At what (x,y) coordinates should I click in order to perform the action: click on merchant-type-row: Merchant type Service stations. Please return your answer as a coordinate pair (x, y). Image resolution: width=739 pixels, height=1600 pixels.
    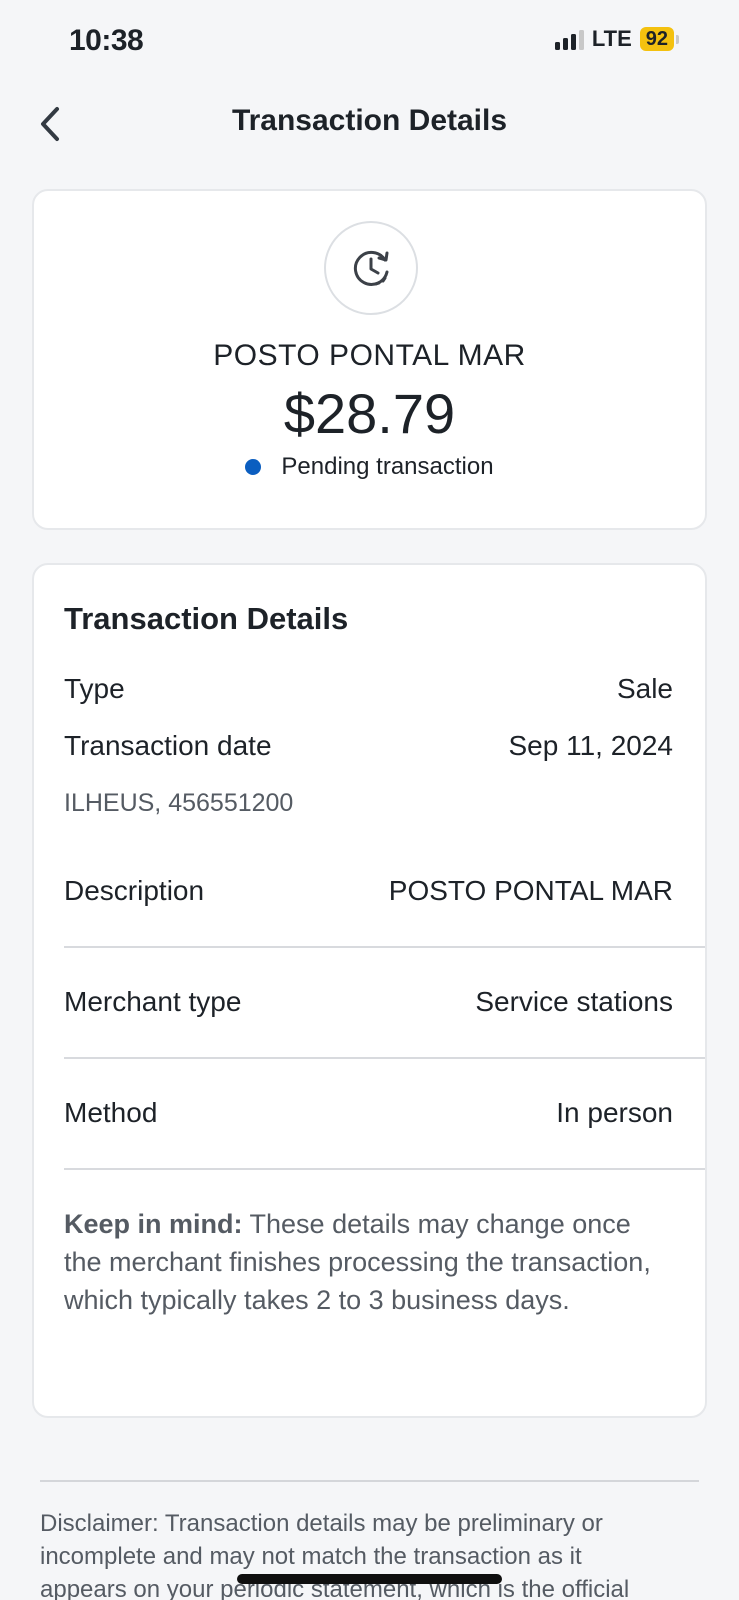
    Looking at the image, I should click on (368, 1002).